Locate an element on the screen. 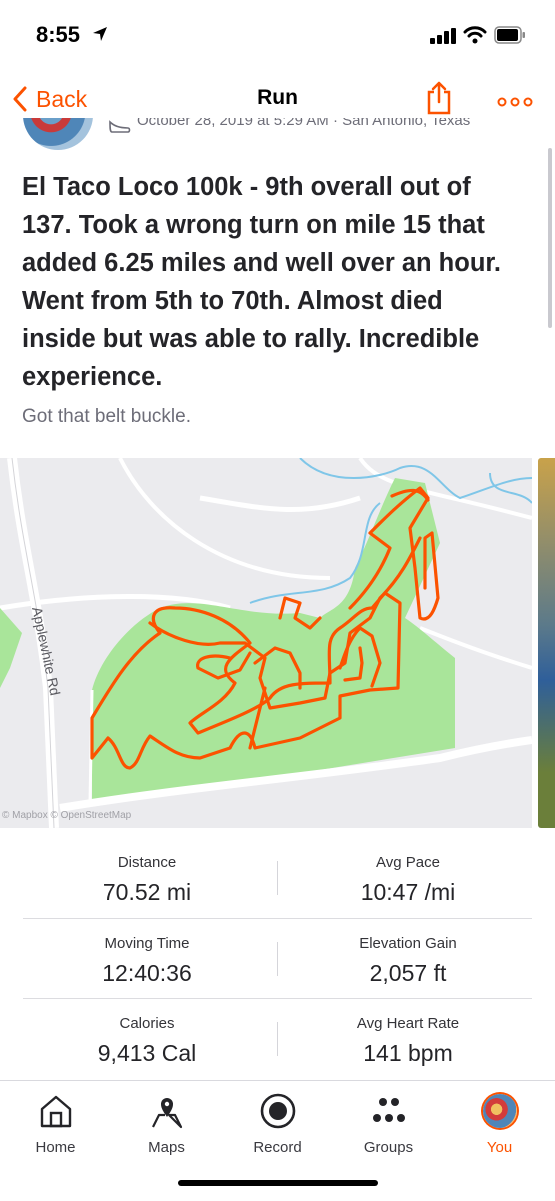 The width and height of the screenshot is (555, 1201). stat-label: Calories is located at coordinates (147, 1023).